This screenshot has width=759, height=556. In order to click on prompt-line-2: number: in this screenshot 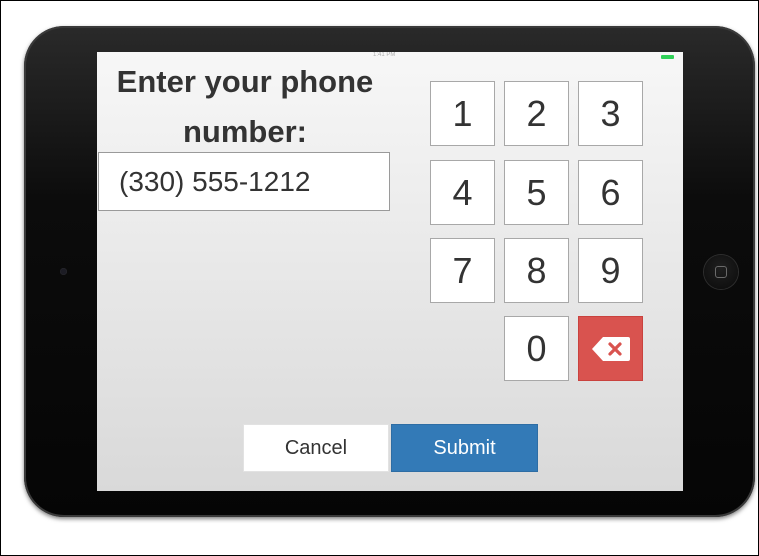, I will do `click(245, 131)`.